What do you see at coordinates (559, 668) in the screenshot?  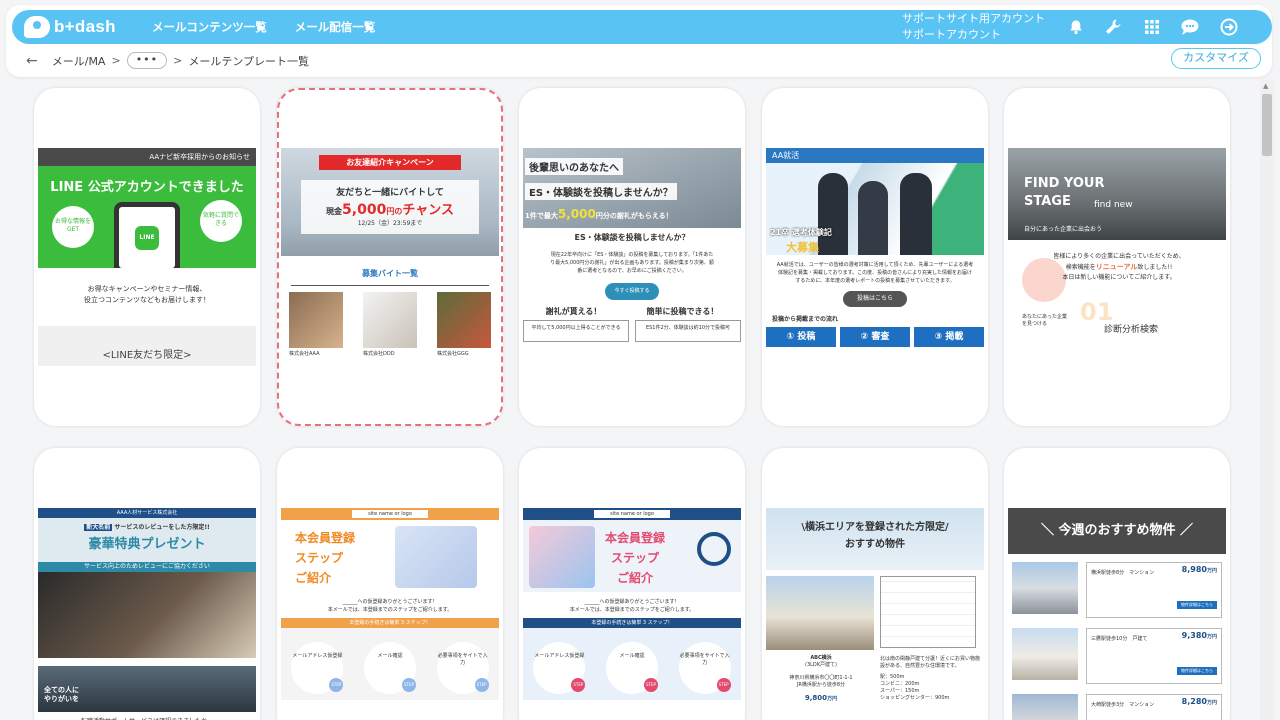 I see `thumb-step: メールアドレス仮登録 STEP` at bounding box center [559, 668].